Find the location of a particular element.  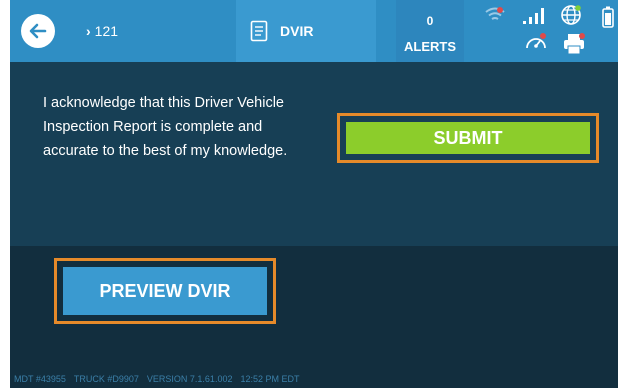

status-area is located at coordinates (542, 31).